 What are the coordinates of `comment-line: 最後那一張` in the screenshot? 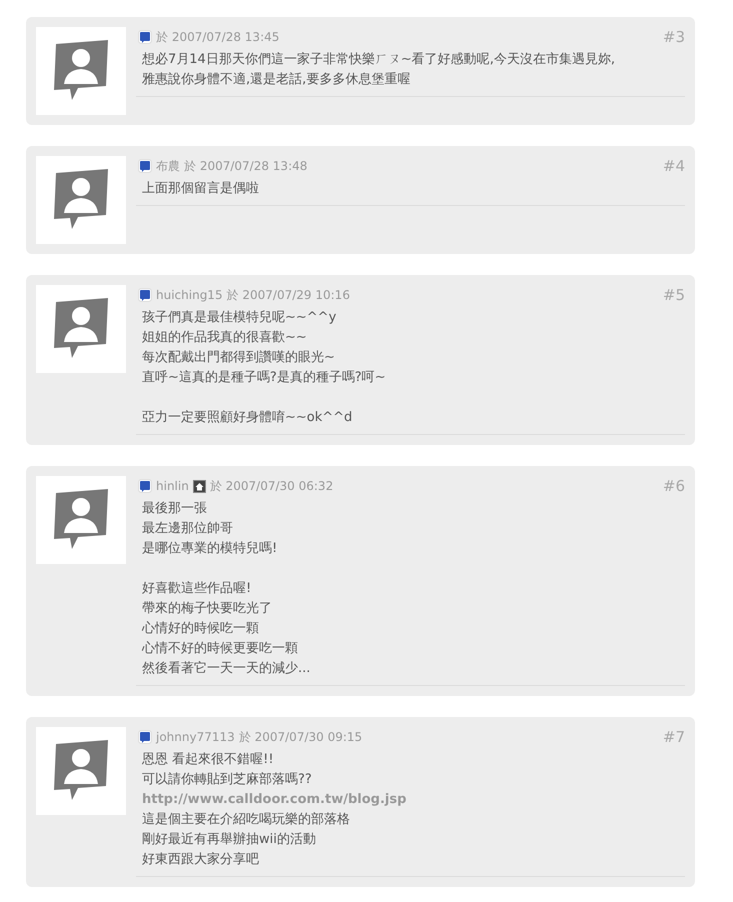 It's located at (175, 509).